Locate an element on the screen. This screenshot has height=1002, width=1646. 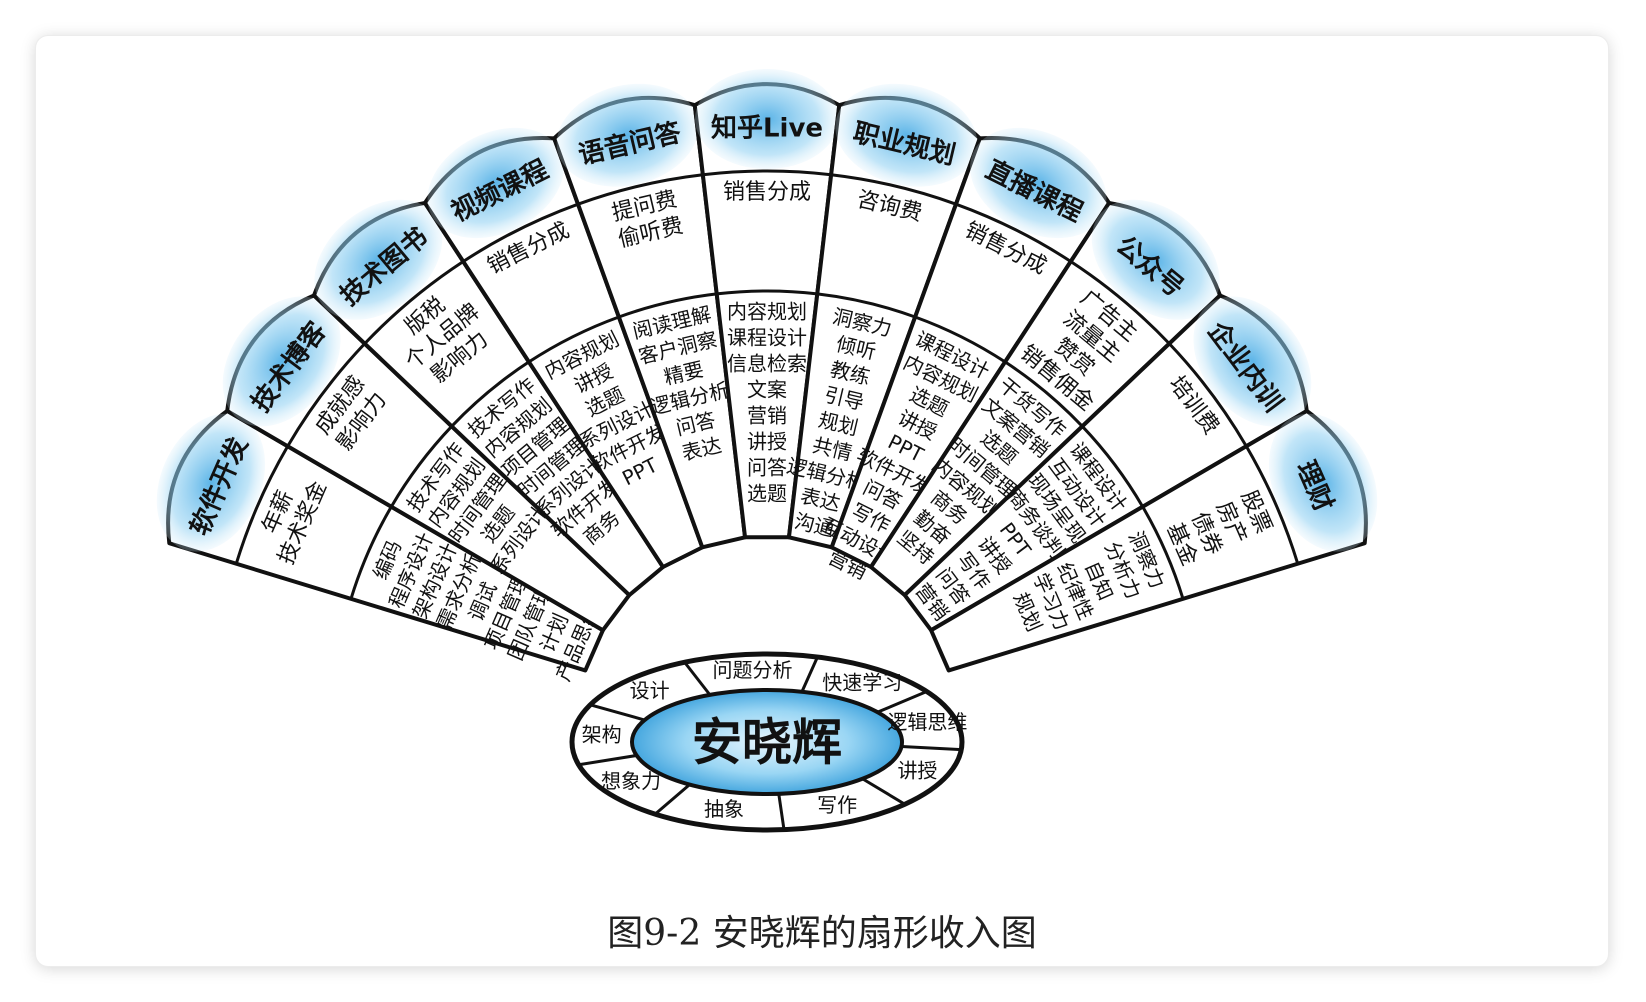
rib-ability-item: 信息检索 is located at coordinates (767, 364).